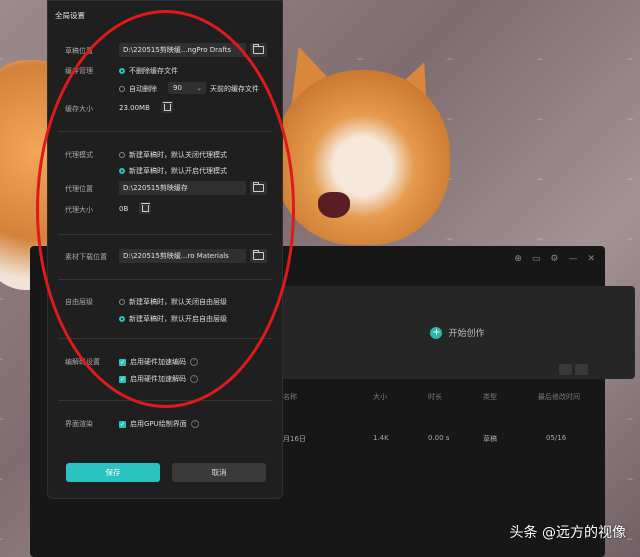 The width and height of the screenshot is (640, 557). I want to click on grid-view-icon, so click(581, 369).